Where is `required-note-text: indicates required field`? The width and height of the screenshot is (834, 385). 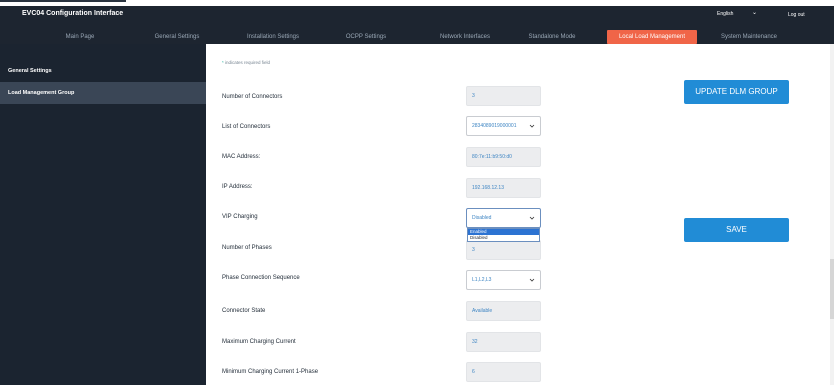
required-note-text: indicates required field is located at coordinates (248, 62).